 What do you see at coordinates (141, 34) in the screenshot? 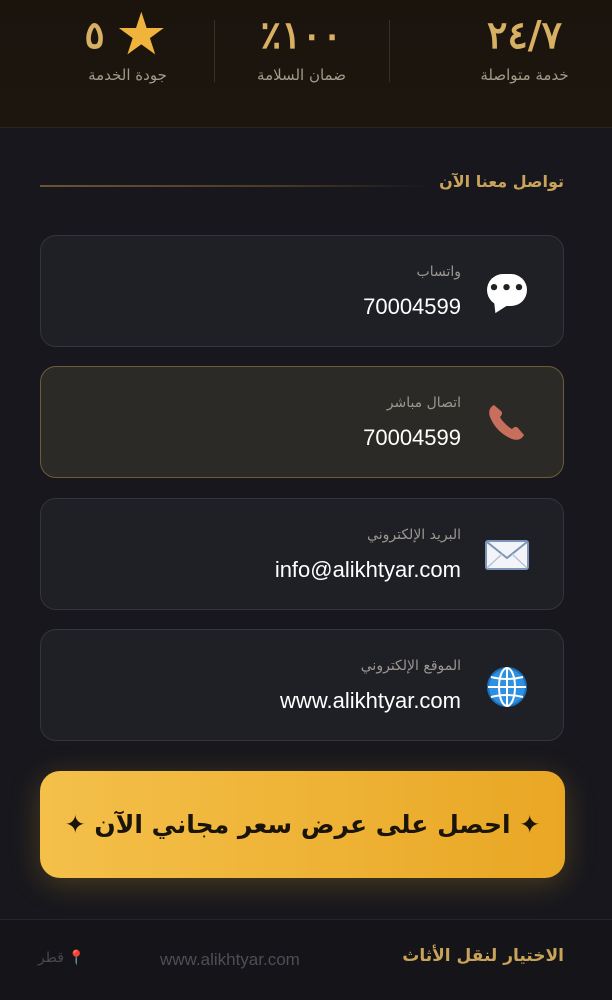
I see `star-icon: ★` at bounding box center [141, 34].